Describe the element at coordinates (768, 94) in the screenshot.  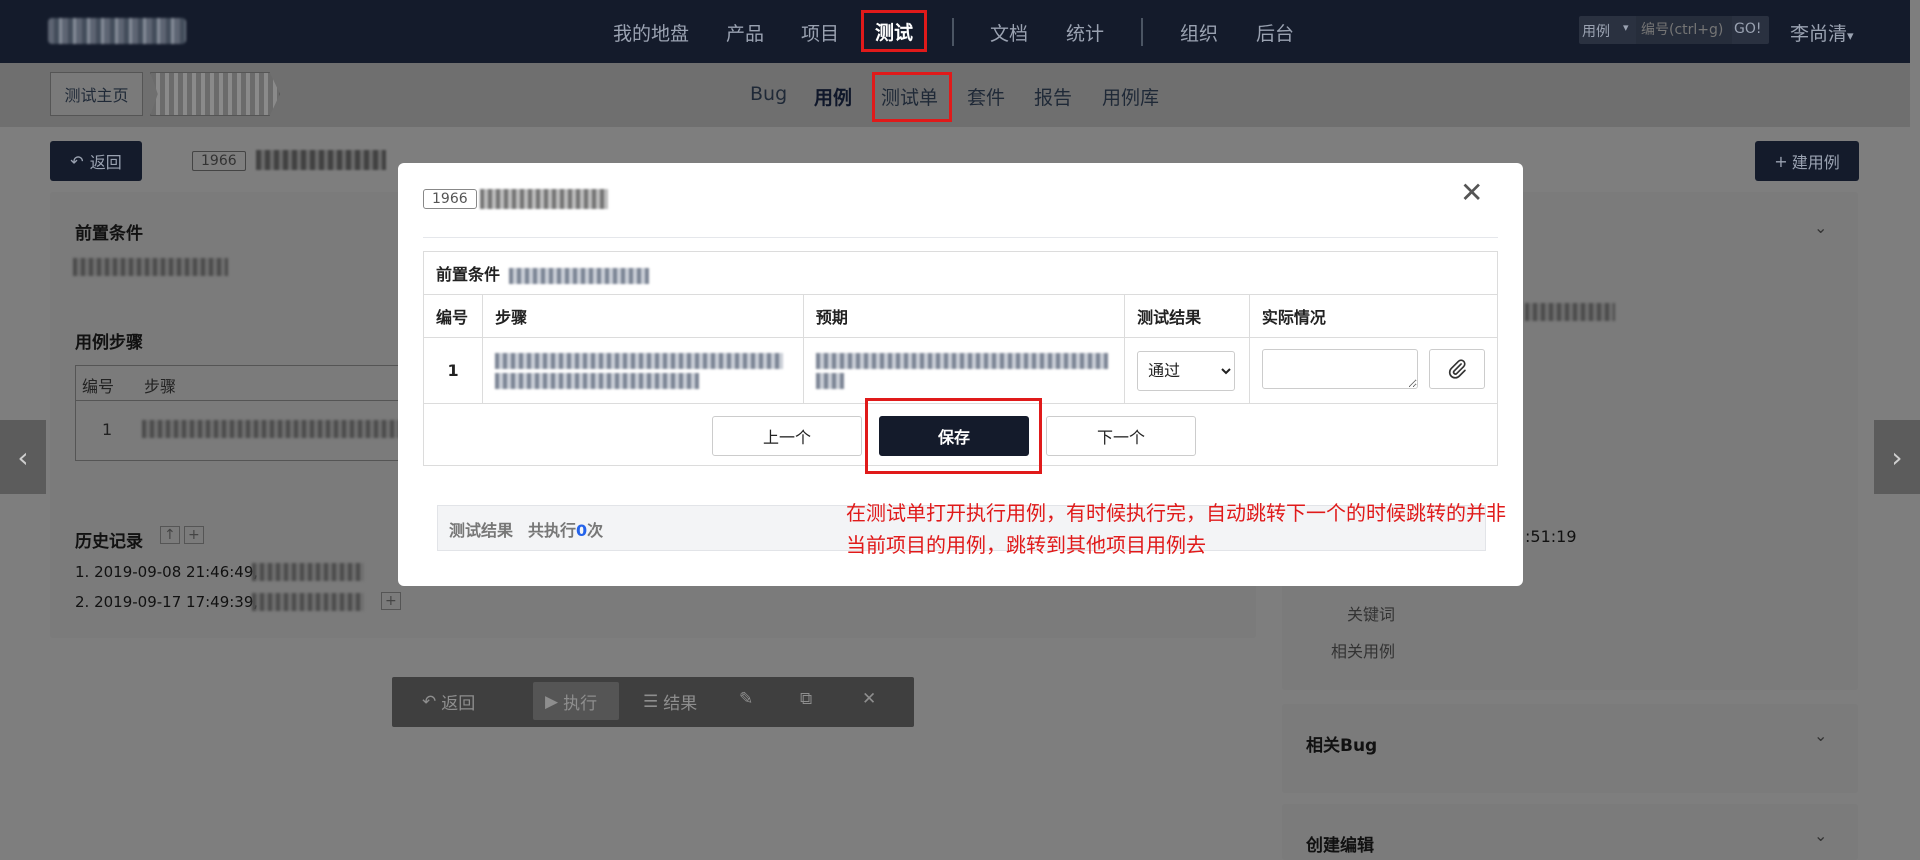
I see `subnav-bug: Bug` at that location.